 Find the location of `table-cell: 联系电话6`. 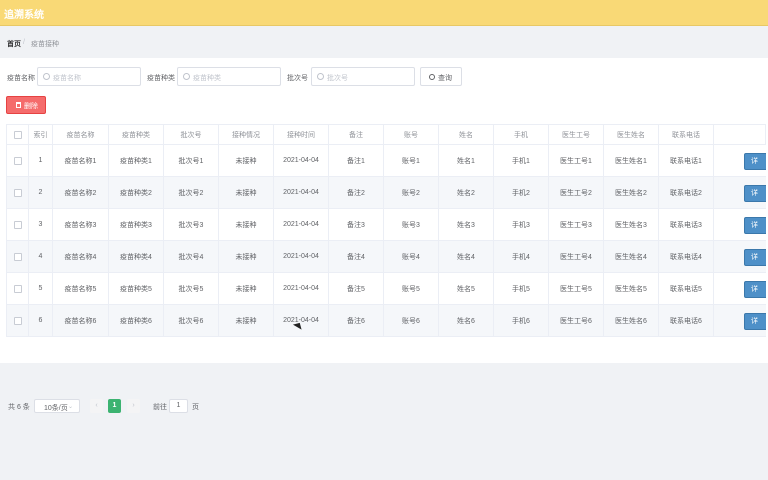

table-cell: 联系电话6 is located at coordinates (686, 320).